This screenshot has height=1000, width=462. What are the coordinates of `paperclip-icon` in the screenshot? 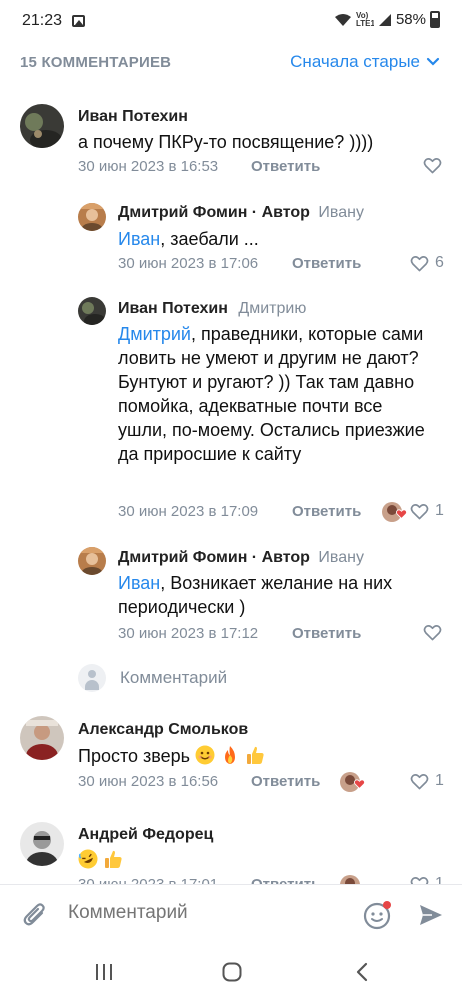 It's located at (35, 915).